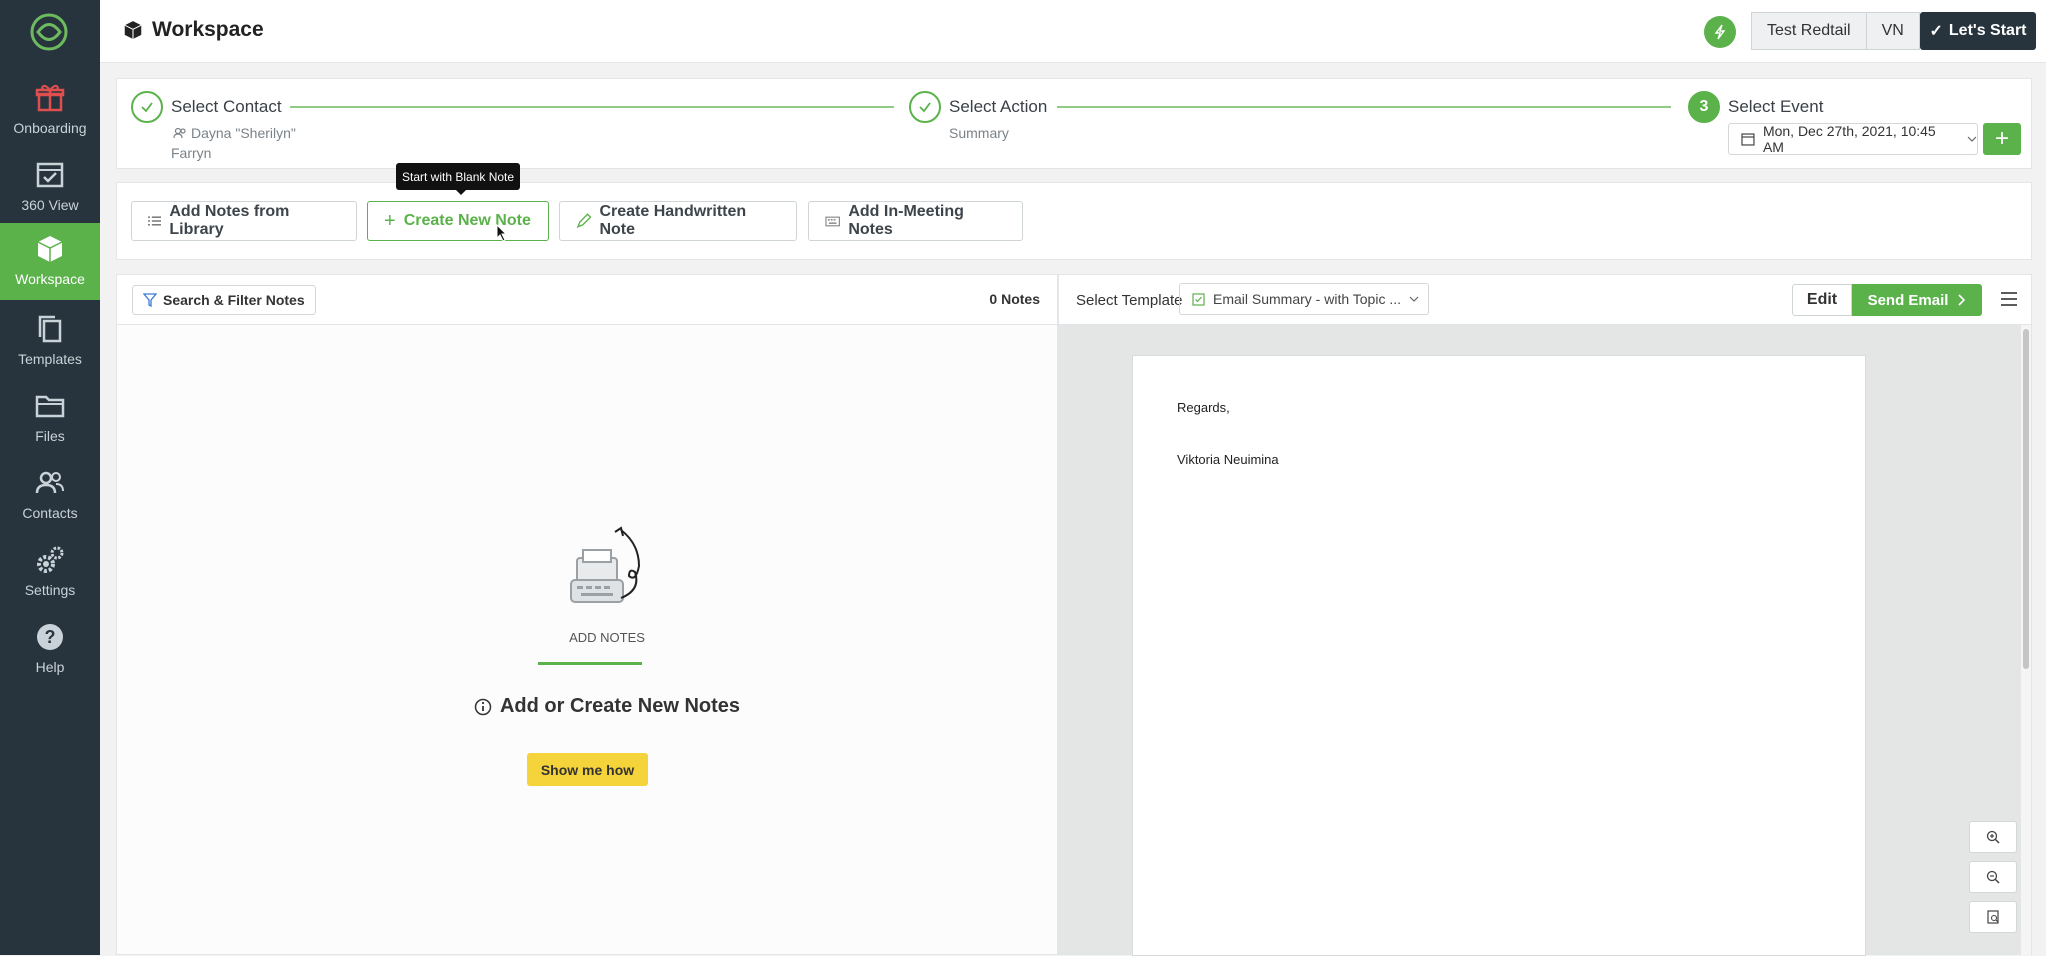 This screenshot has width=2046, height=956. What do you see at coordinates (590, 663) in the screenshot?
I see `divider` at bounding box center [590, 663].